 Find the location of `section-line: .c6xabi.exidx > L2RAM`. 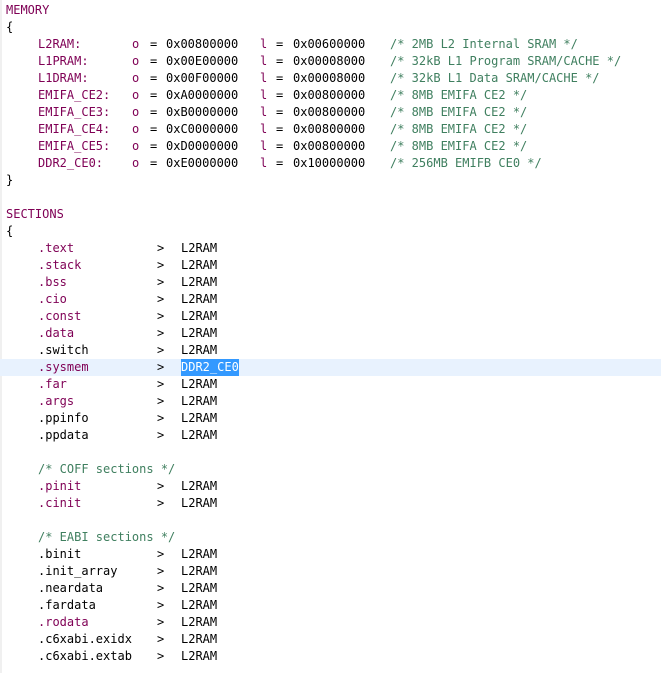

section-line: .c6xabi.exidx > L2RAM is located at coordinates (330, 639).